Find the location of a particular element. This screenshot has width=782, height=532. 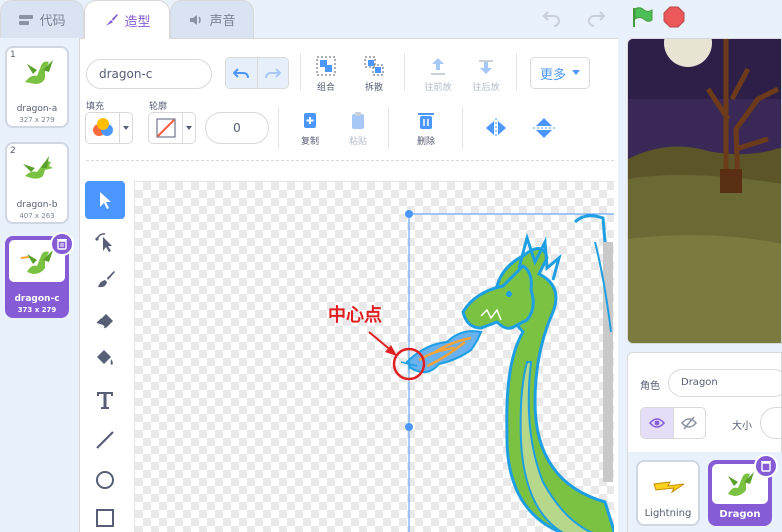

forward-button: 往前放 is located at coordinates (438, 74).